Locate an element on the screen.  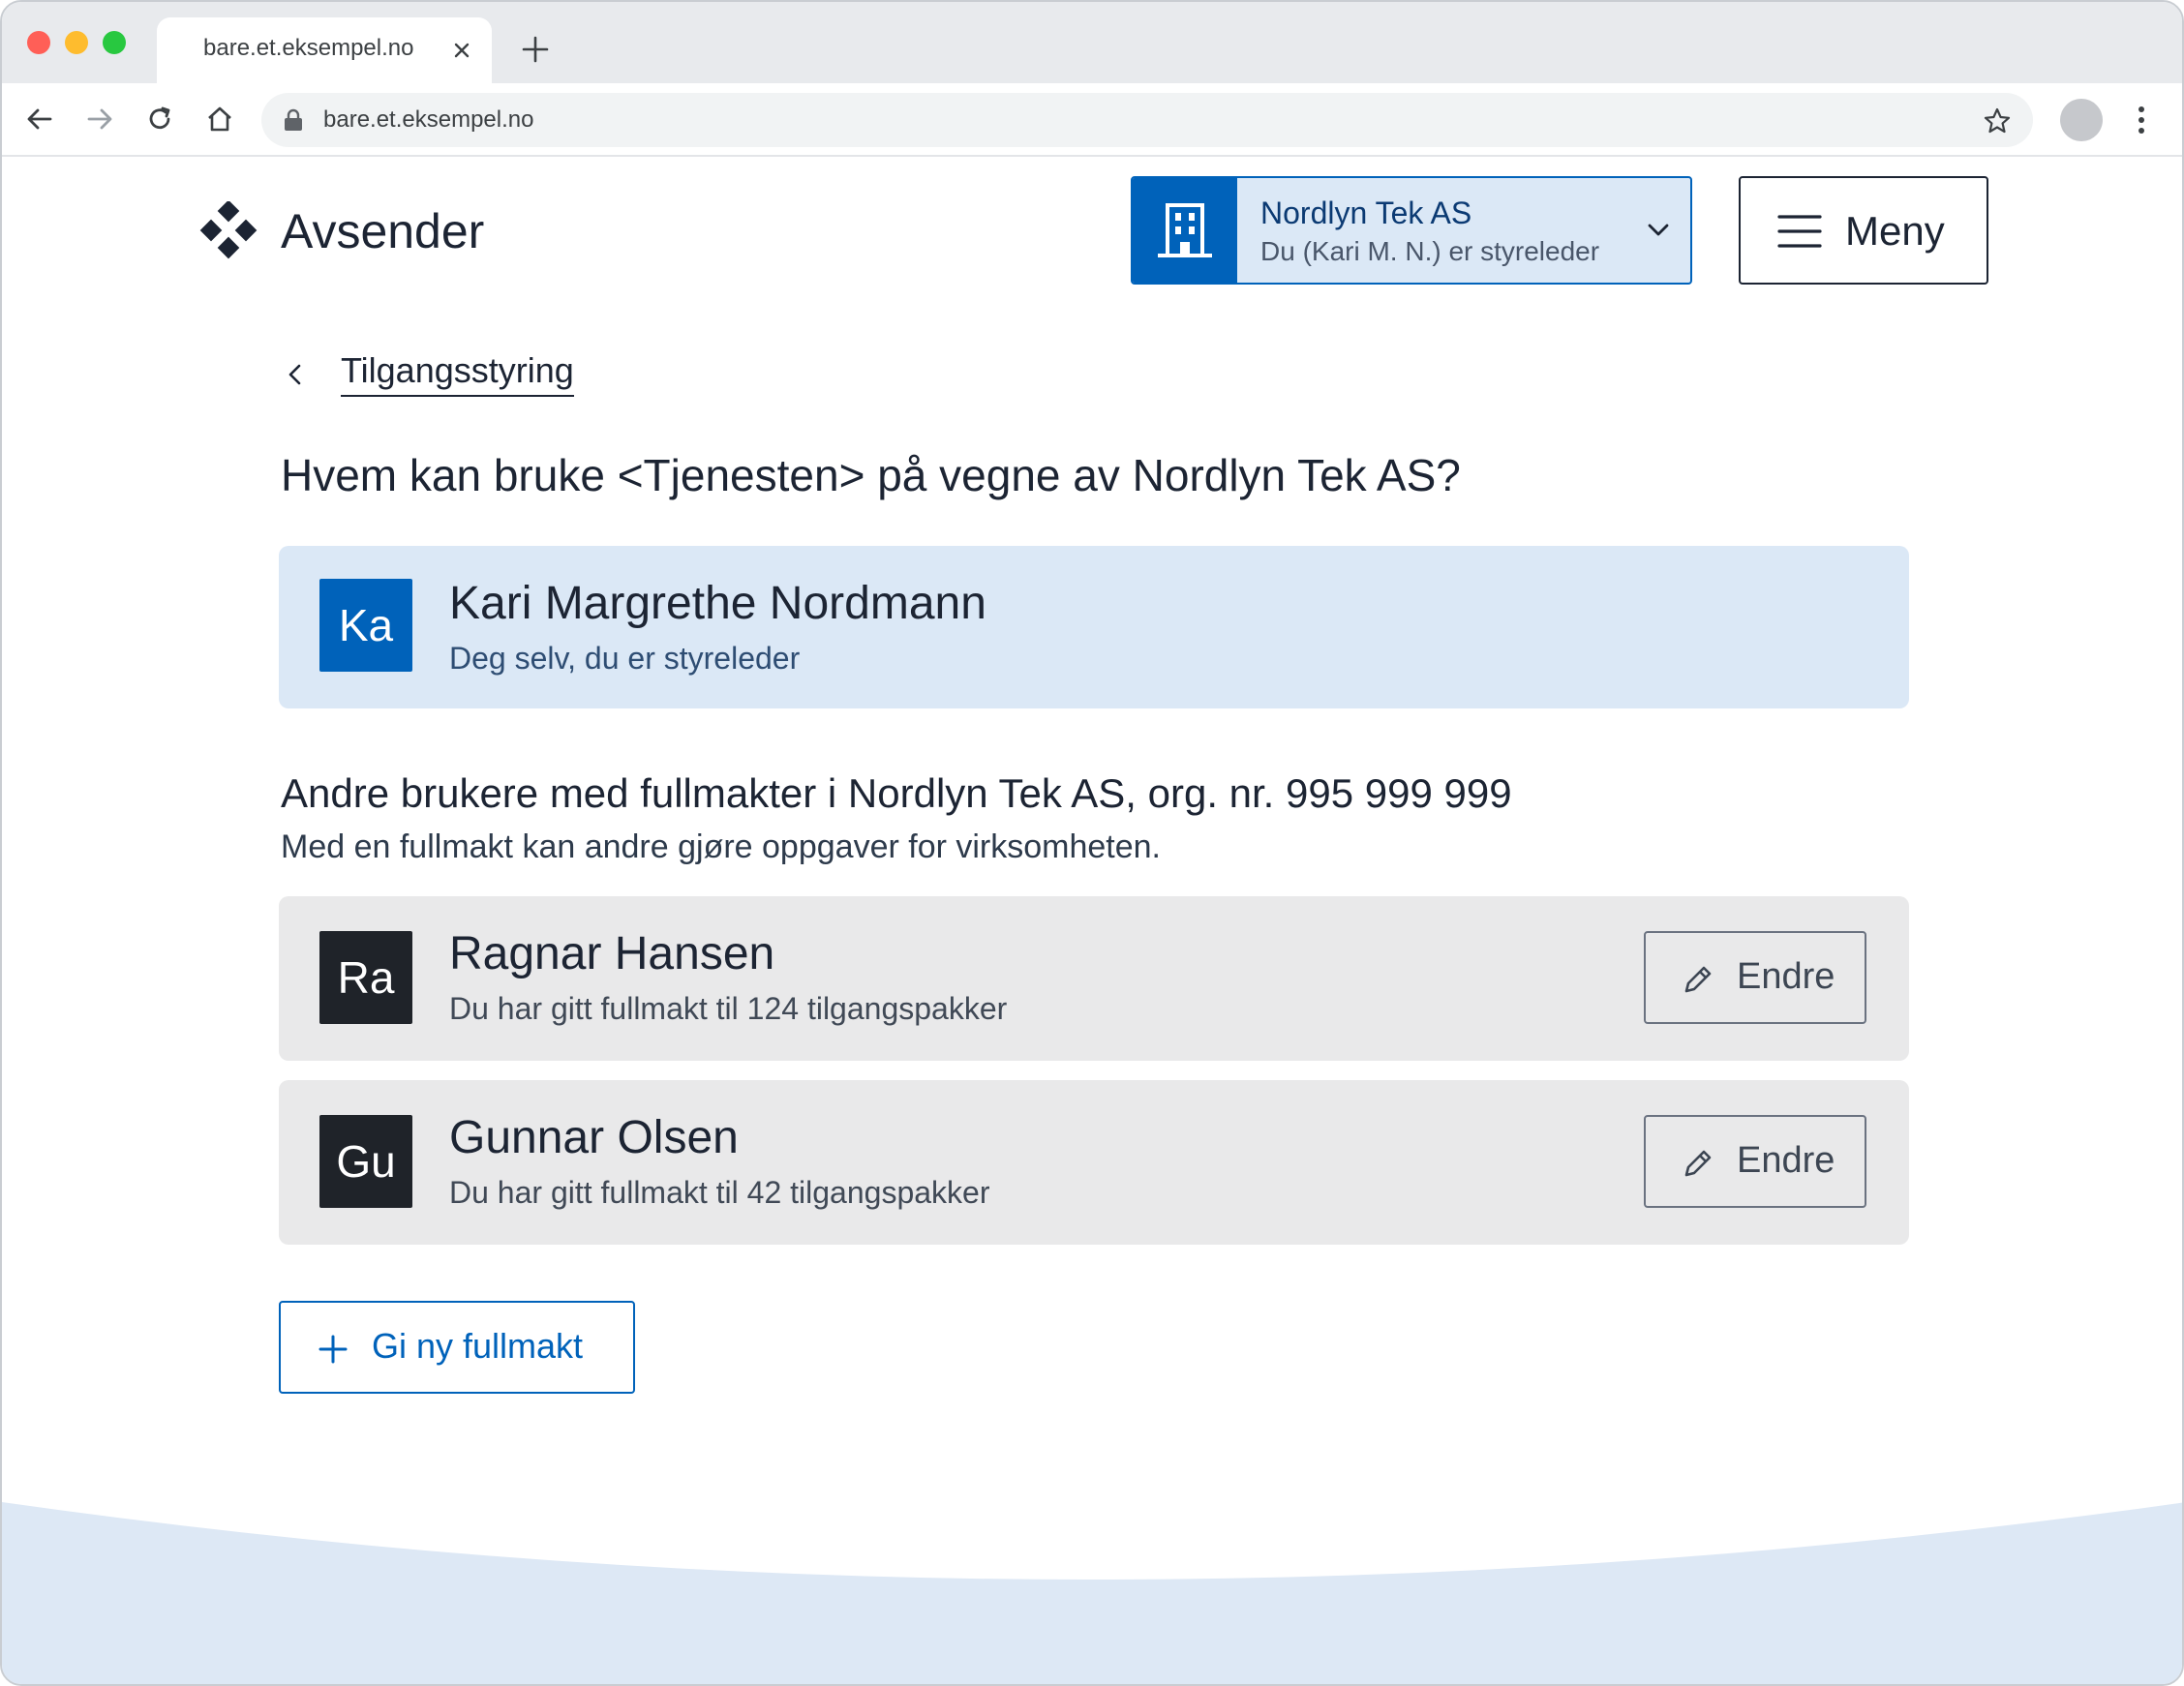
more-options-icon is located at coordinates (2142, 120).